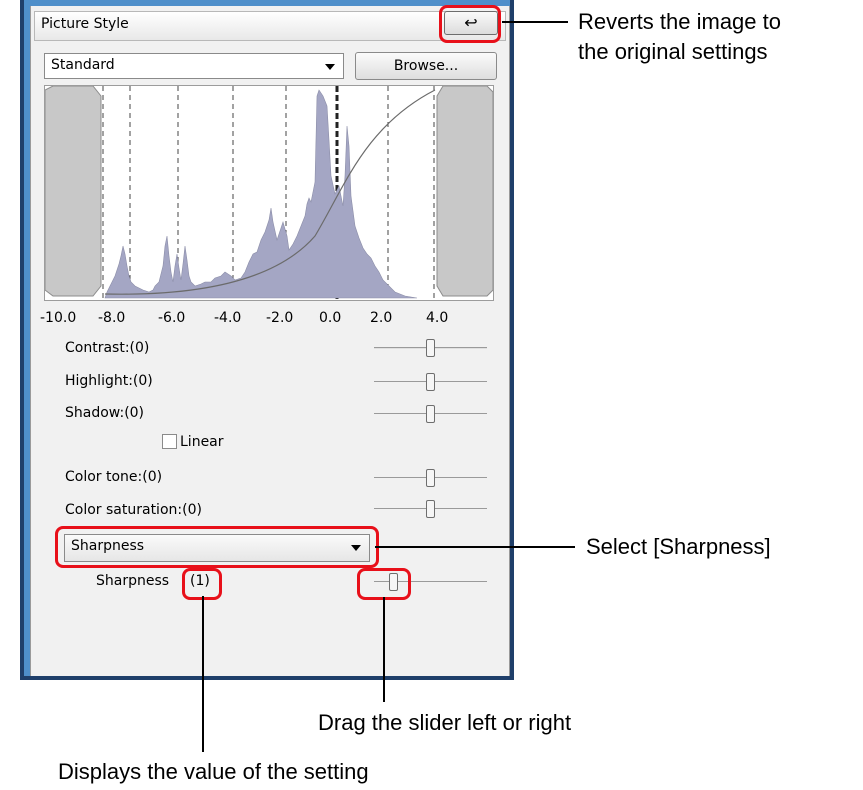 Image resolution: width=863 pixels, height=790 pixels. What do you see at coordinates (73, 191) in the screenshot?
I see `left-clip-zone` at bounding box center [73, 191].